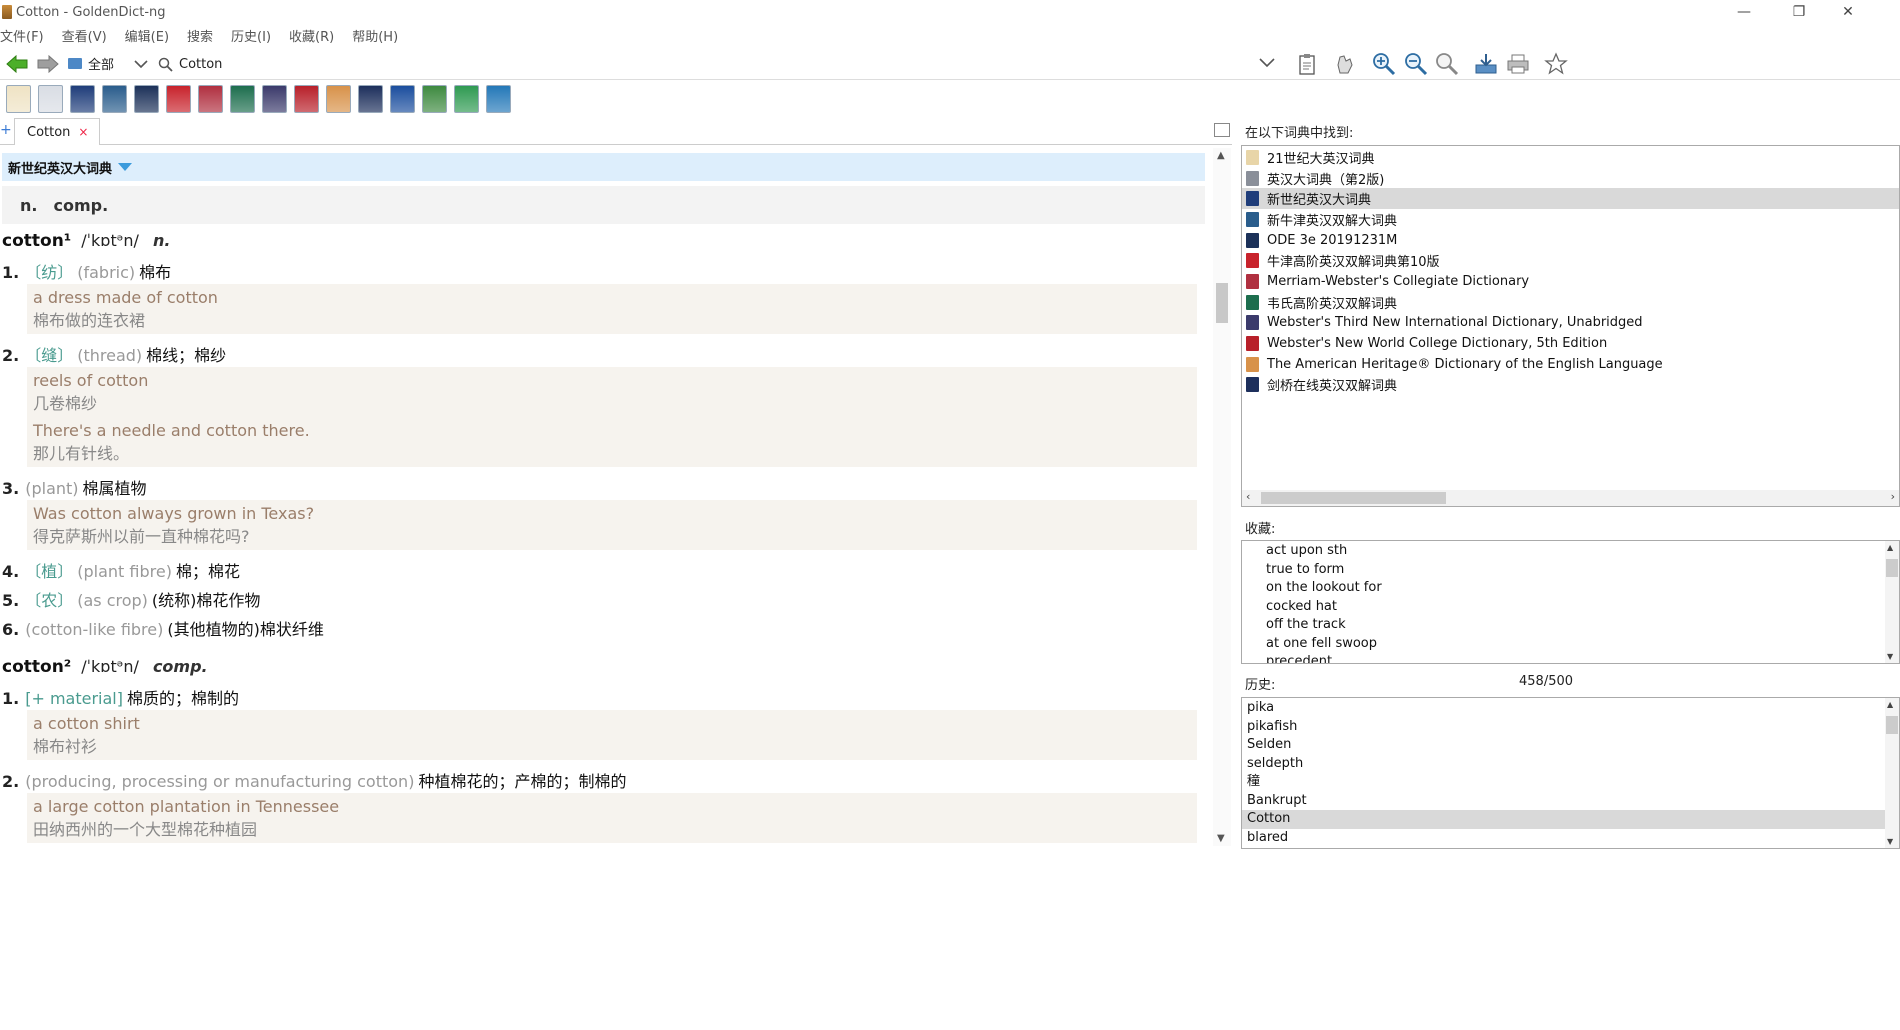 The width and height of the screenshot is (1900, 1030). What do you see at coordinates (306, 99) in the screenshot?
I see `dictionary-toggle-10-icon` at bounding box center [306, 99].